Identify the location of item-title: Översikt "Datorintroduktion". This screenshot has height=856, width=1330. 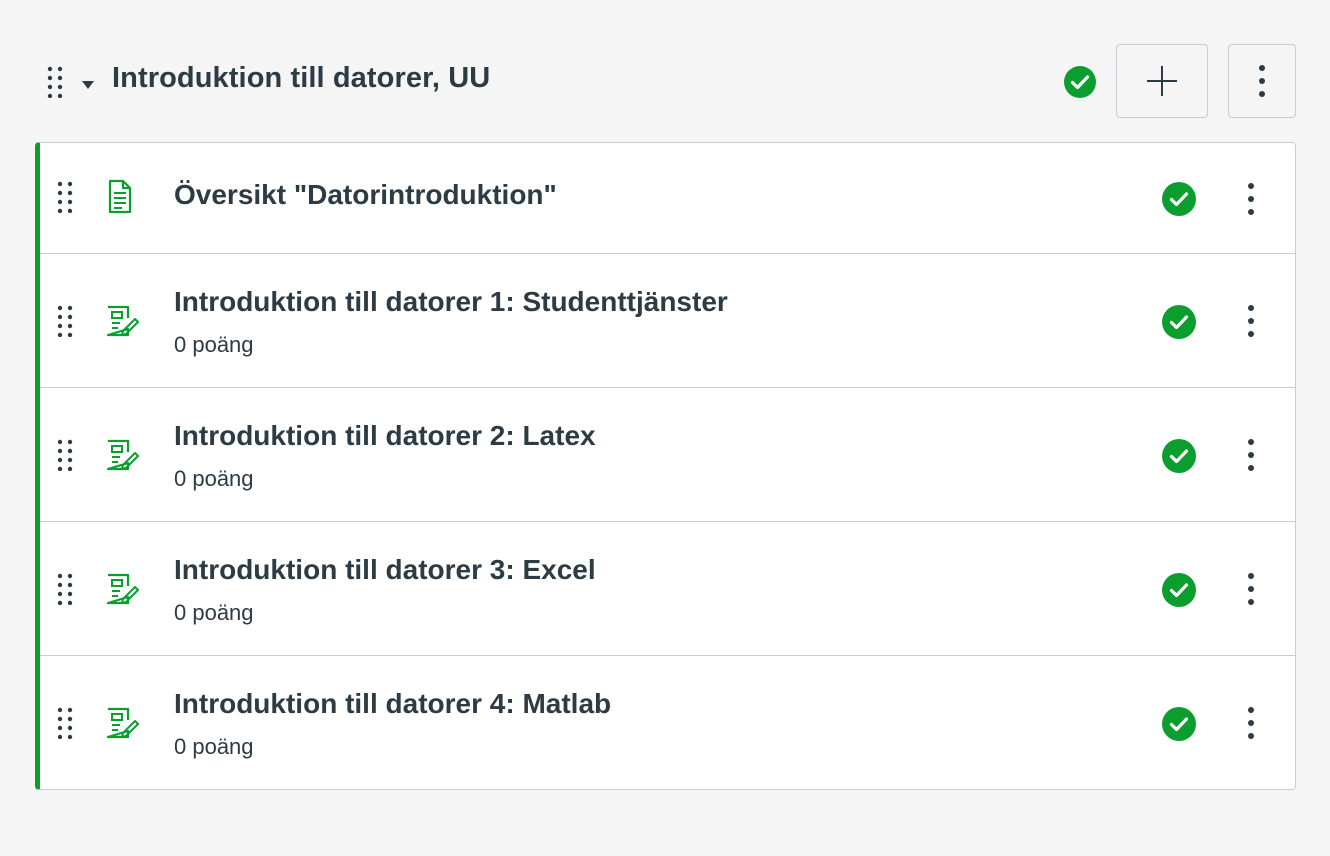
(365, 195).